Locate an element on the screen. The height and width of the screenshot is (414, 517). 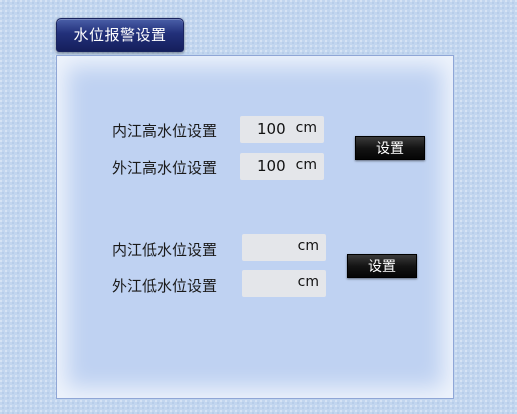
inner-high-water-input: 100 cm is located at coordinates (282, 129).